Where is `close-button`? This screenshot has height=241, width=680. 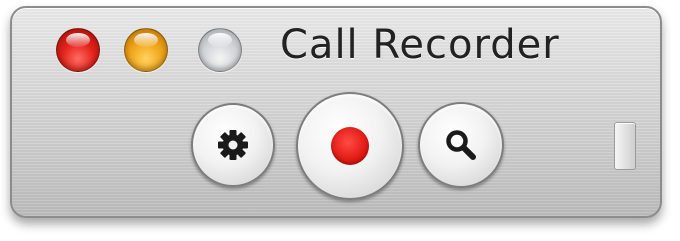
close-button is located at coordinates (78, 50).